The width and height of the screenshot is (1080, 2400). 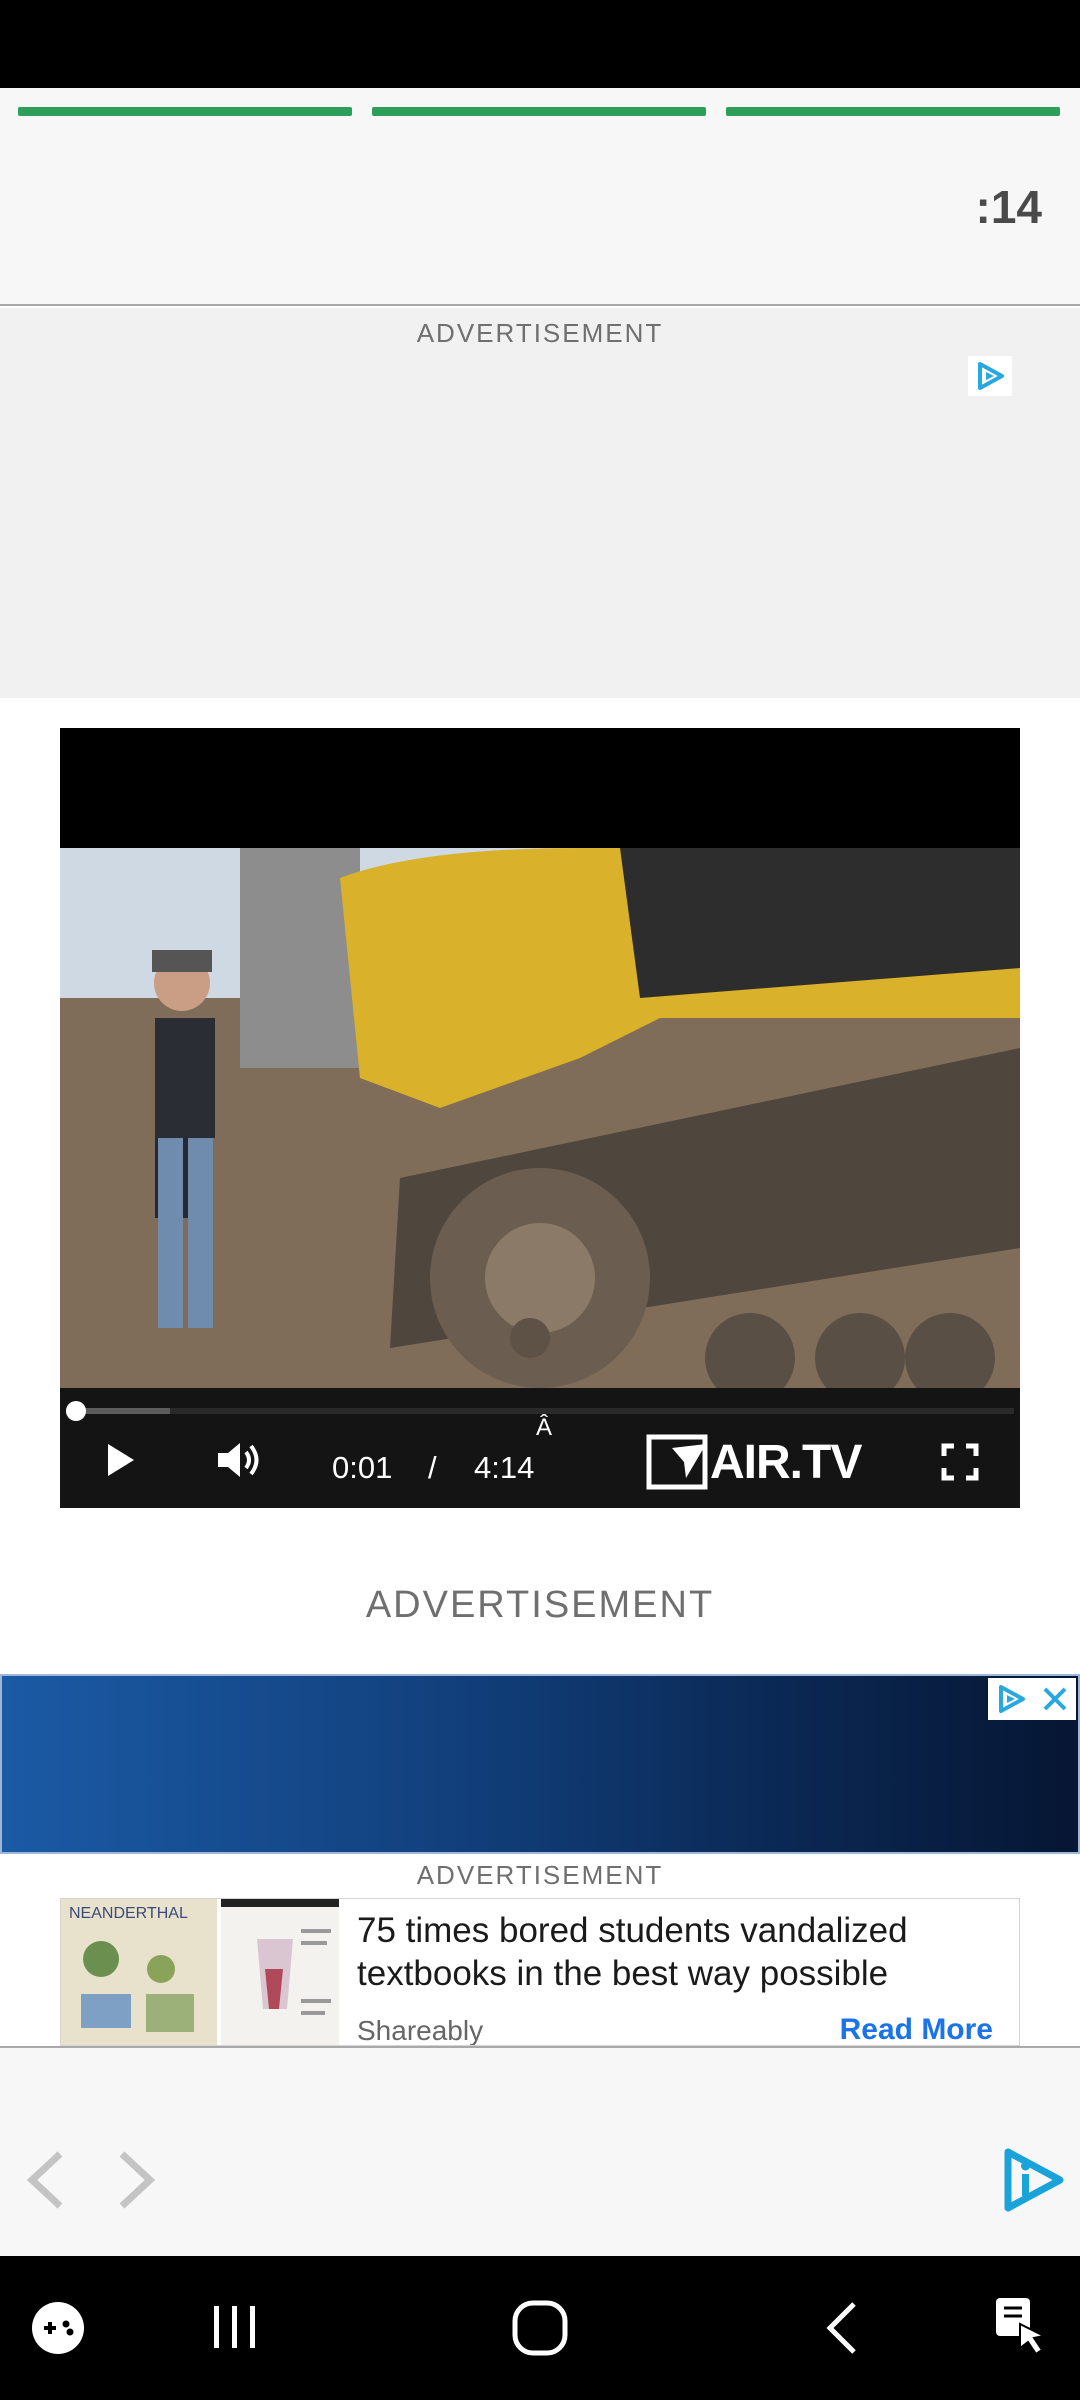 I want to click on story-bottom-bar, so click(x=540, y=2151).